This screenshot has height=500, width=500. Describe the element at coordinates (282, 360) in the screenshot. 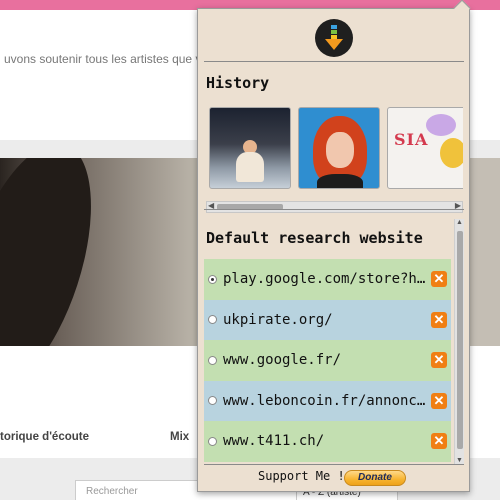

I see `website-url: www.google.fr/` at that location.